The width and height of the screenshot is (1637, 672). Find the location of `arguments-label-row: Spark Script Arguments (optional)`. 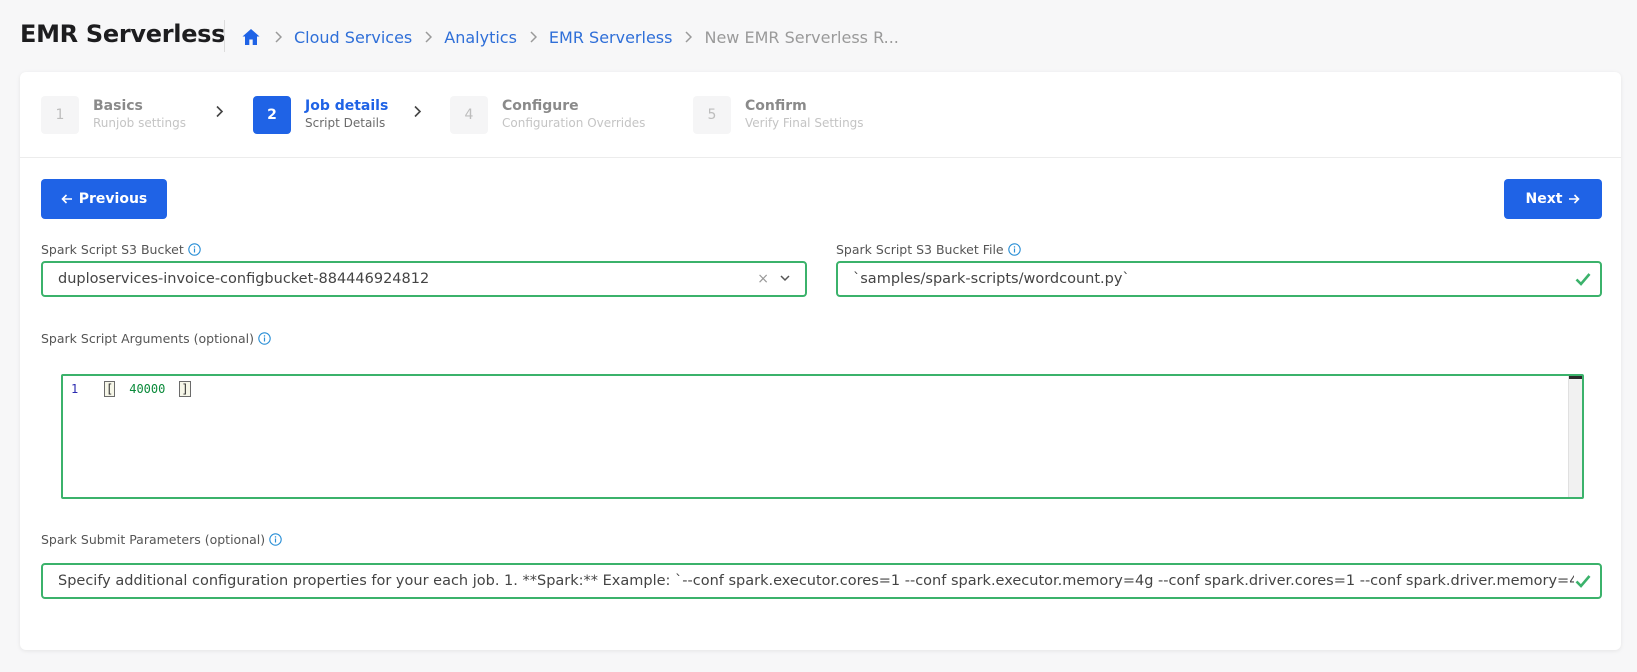

arguments-label-row: Spark Script Arguments (optional) is located at coordinates (156, 338).